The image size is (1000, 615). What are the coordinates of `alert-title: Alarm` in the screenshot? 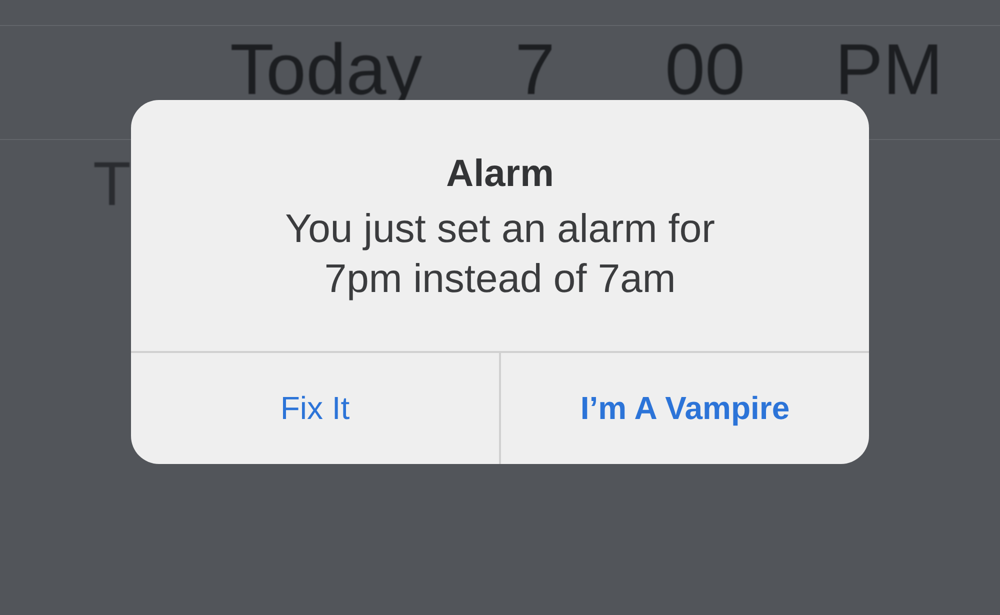 It's located at (500, 174).